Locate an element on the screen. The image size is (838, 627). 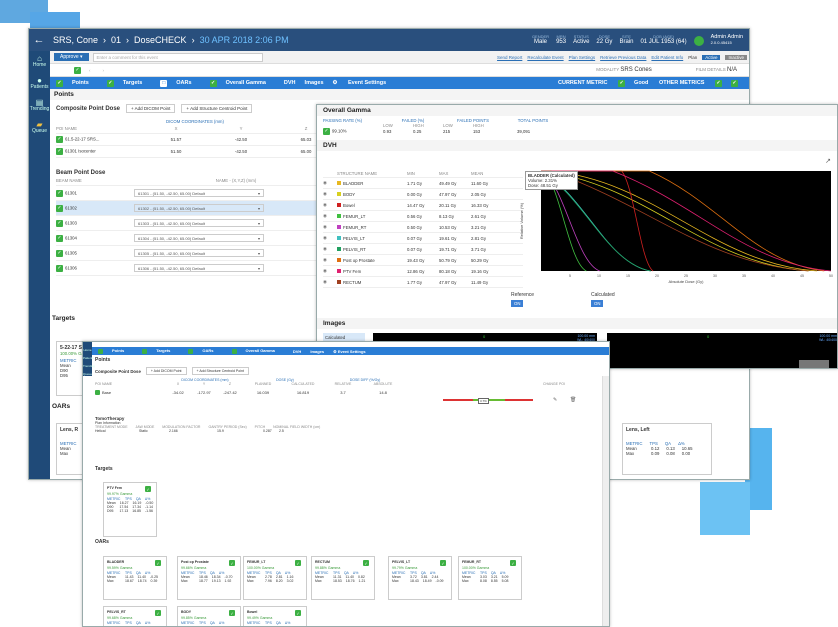
tab-oars: OARs is located at coordinates (205, 351).